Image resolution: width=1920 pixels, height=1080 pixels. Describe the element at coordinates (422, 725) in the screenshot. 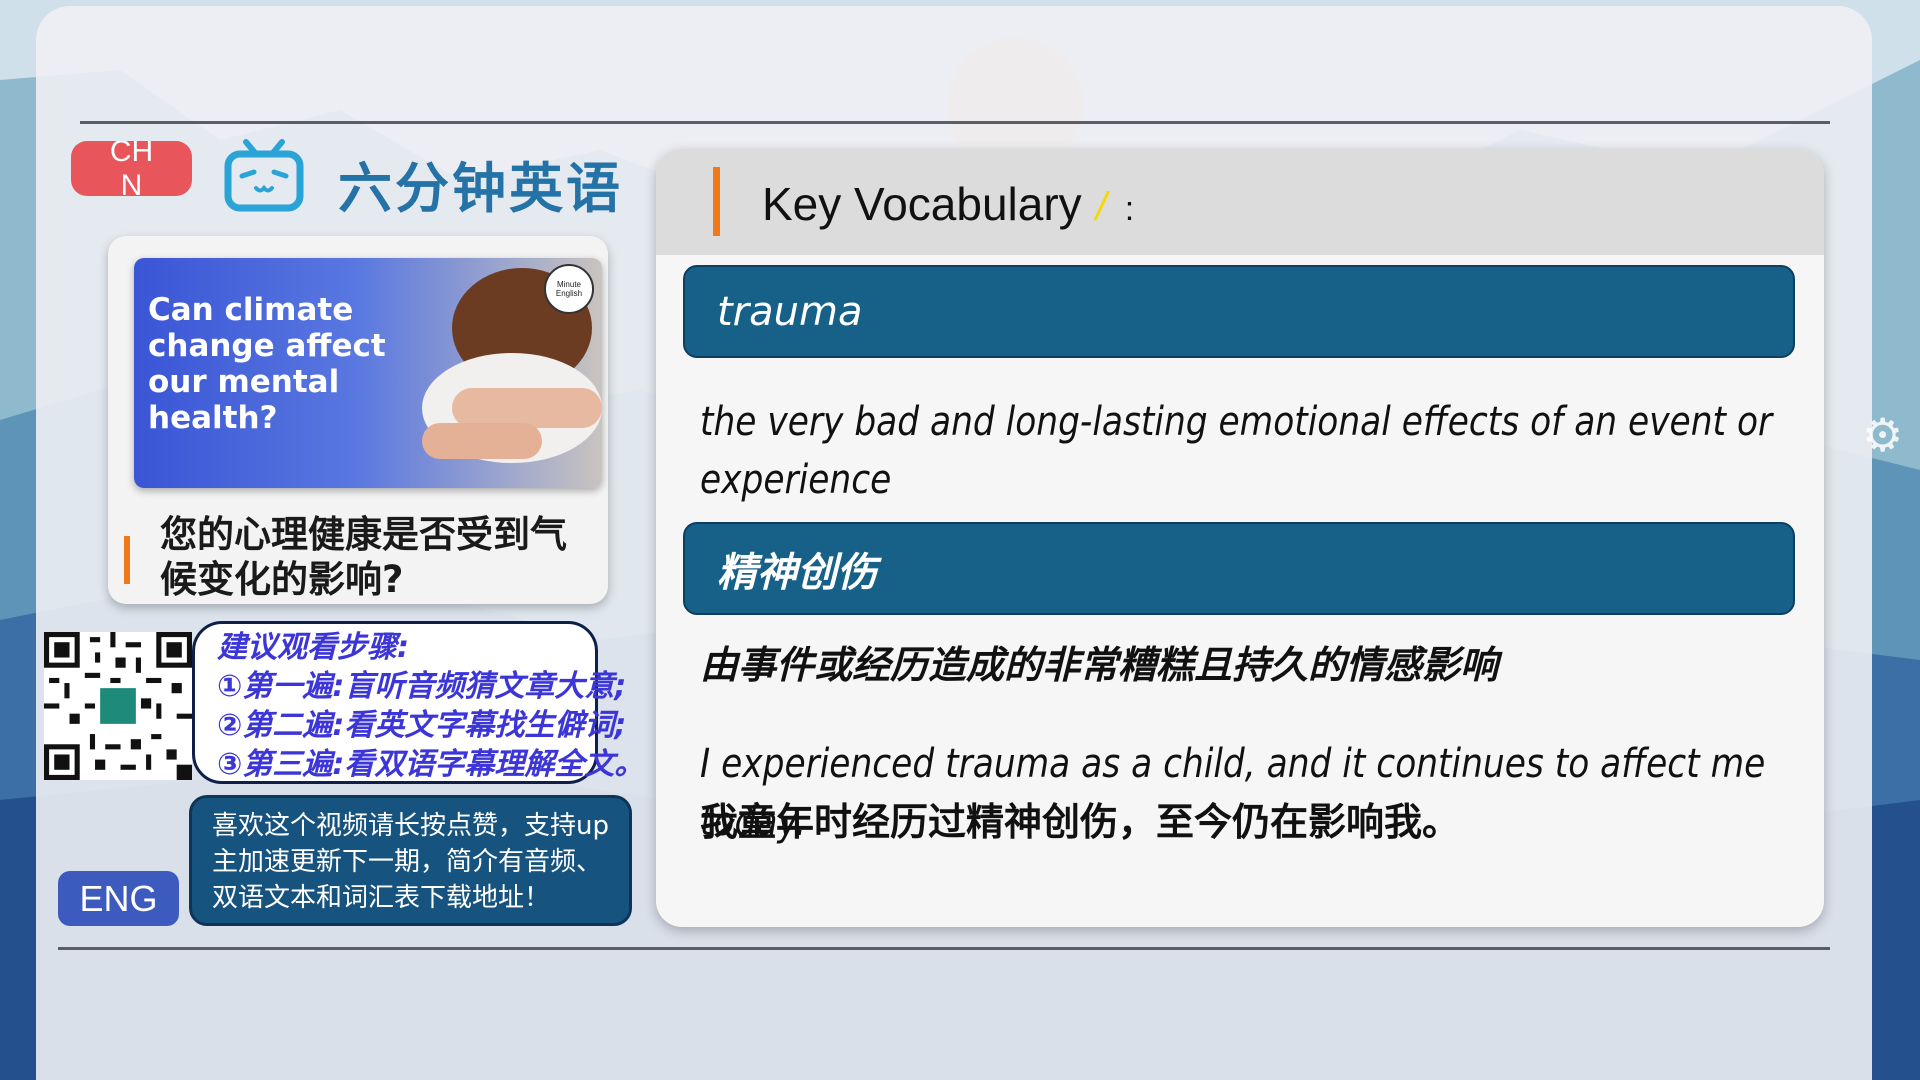

I see `step-2: ②第二遍:看英文字幕找生僻词;` at that location.